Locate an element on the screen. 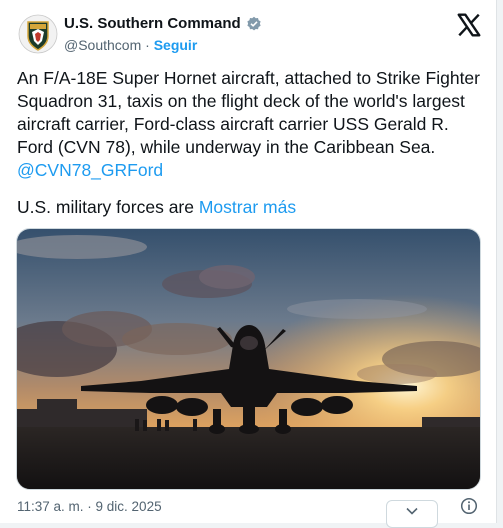  author-handle: @Southcom is located at coordinates (102, 45).